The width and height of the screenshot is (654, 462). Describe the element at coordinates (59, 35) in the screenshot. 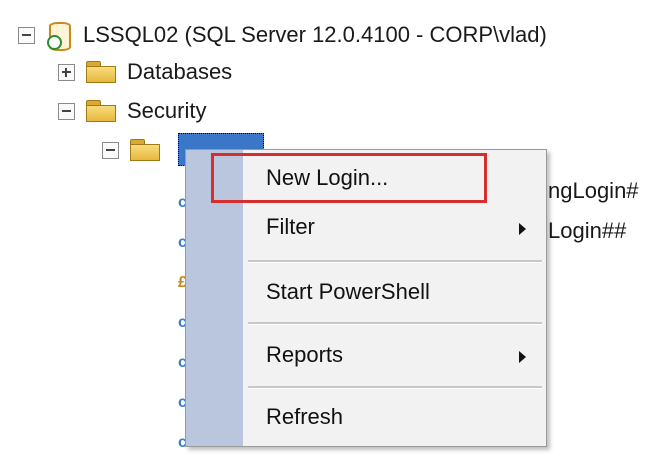

I see `server-icon` at that location.